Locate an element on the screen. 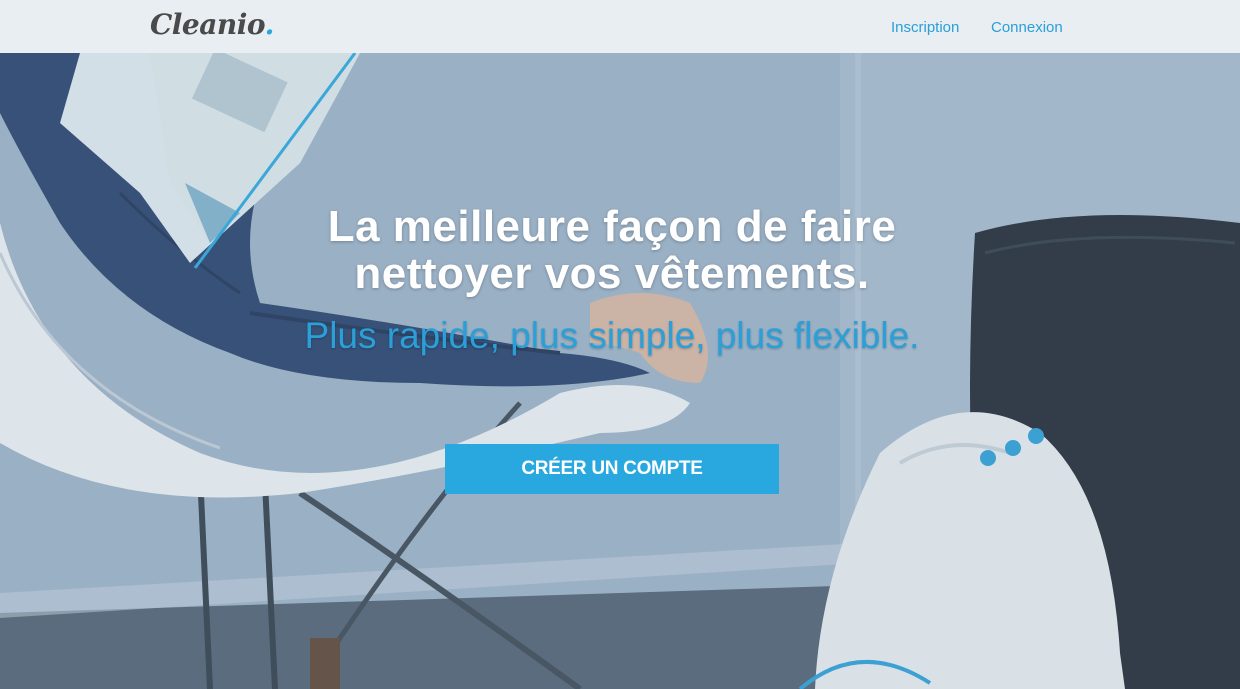  hero-tagline: Plus rapide, plus simple, plus flexible. is located at coordinates (612, 335).